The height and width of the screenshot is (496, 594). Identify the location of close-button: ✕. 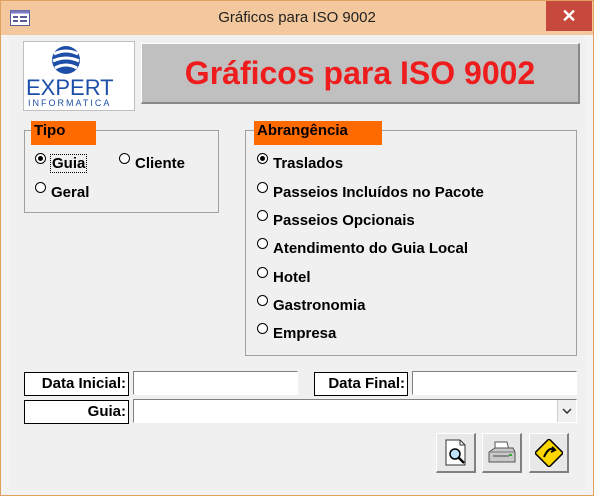
(569, 16).